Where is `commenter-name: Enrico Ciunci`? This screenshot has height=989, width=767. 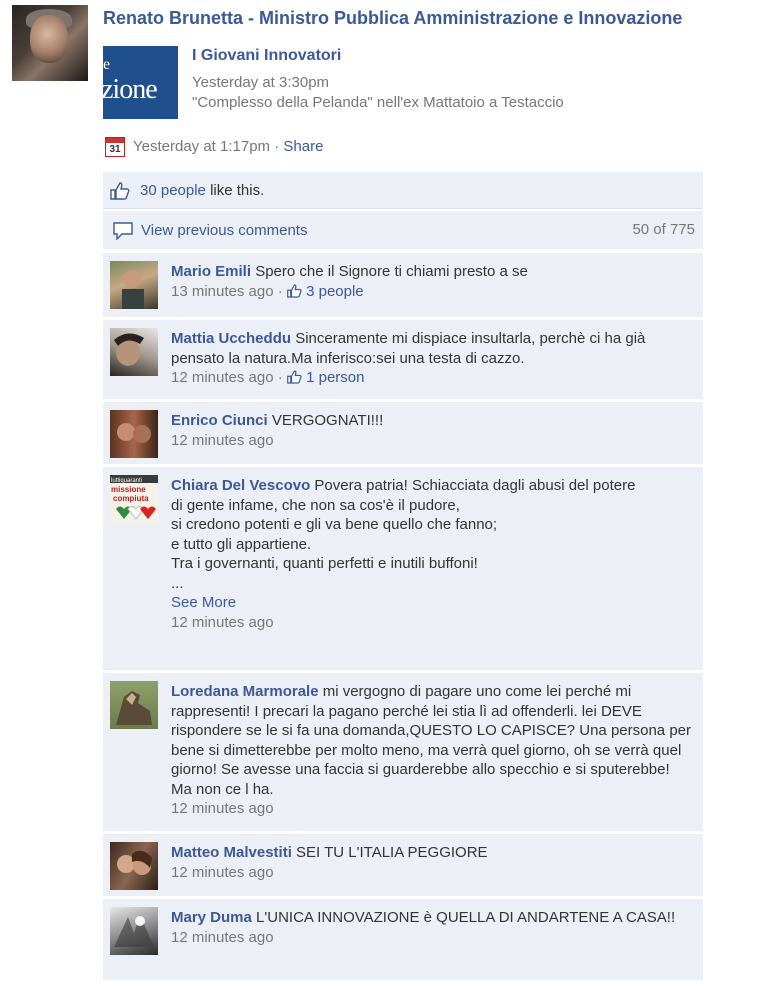 commenter-name: Enrico Ciunci is located at coordinates (219, 420).